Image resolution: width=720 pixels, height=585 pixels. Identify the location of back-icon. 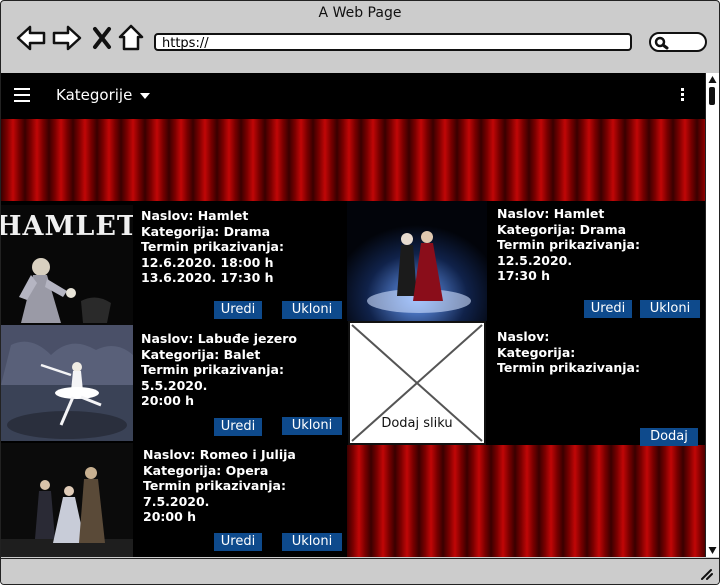
(31, 38).